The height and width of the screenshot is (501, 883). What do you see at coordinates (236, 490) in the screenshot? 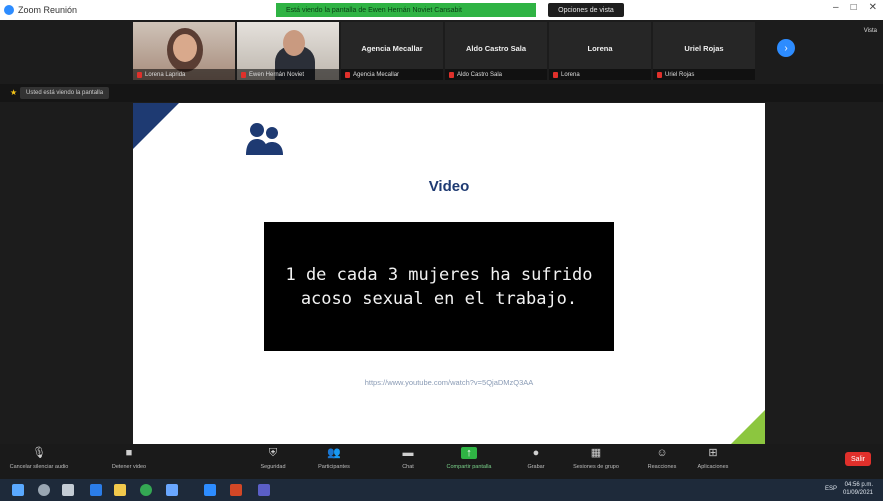
I see `powerpoint-icon` at bounding box center [236, 490].